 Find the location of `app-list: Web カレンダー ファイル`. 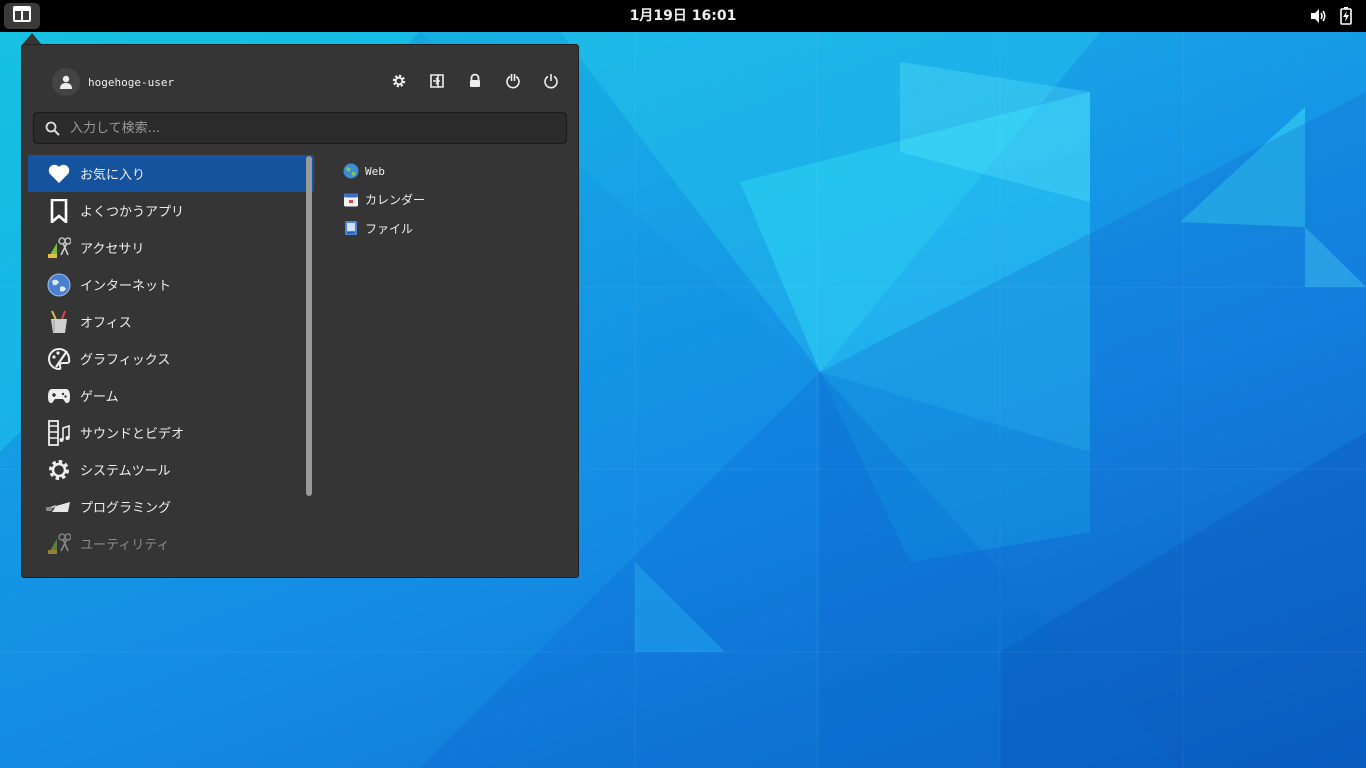

app-list: Web カレンダー ファイル is located at coordinates (384, 200).